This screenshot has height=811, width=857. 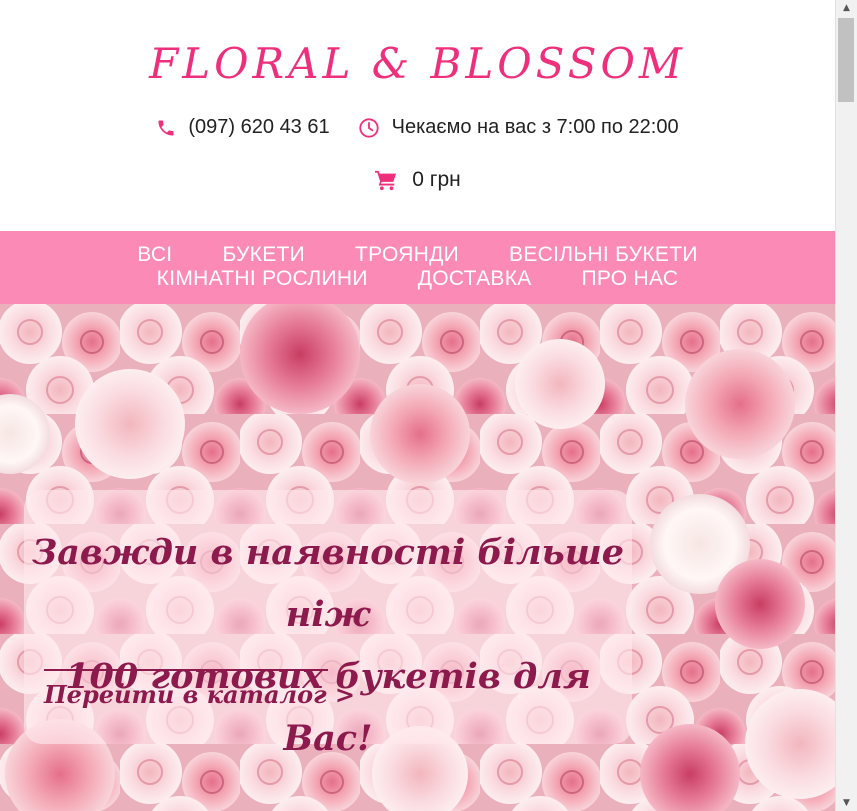 I want to click on opening-hours: Чекаємо на вас з 7:00 по 22:00, so click(x=518, y=127).